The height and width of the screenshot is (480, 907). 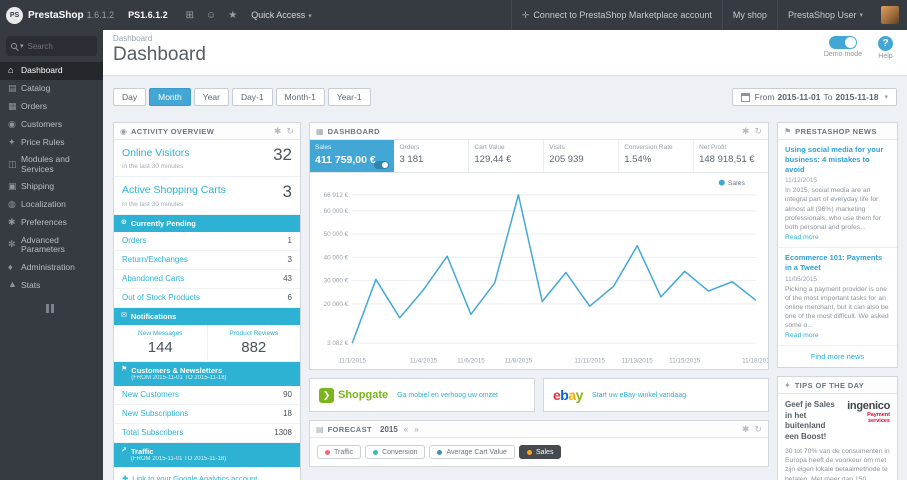 I want to click on forecast-year: 2015, so click(x=389, y=429).